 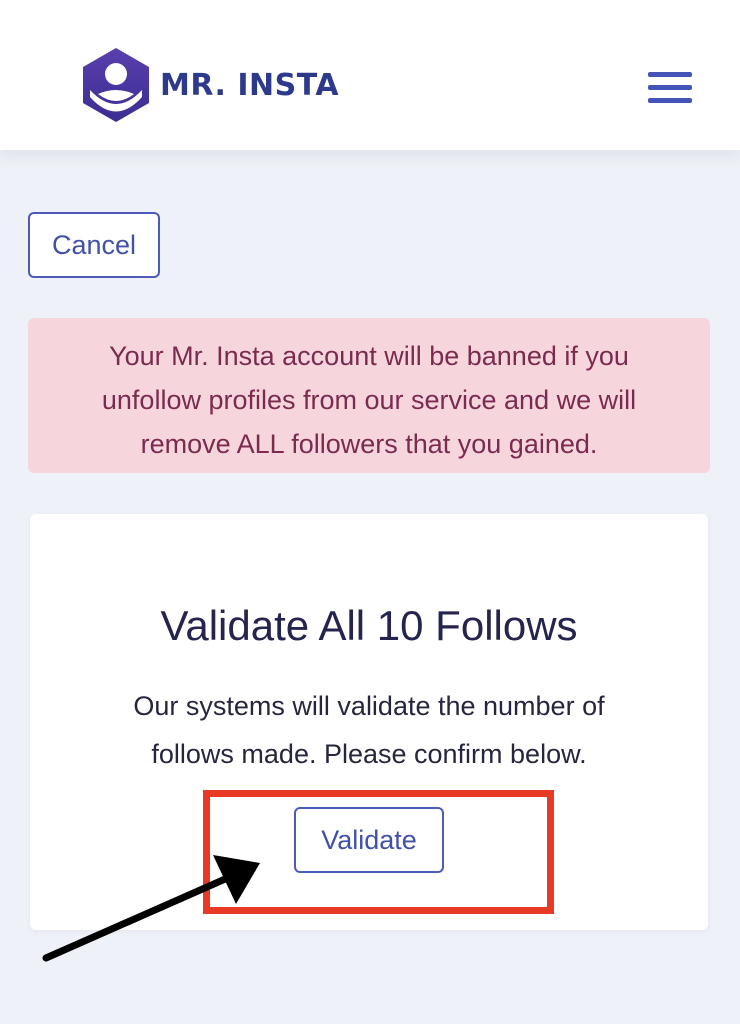 What do you see at coordinates (250, 85) in the screenshot?
I see `brand-name: MR. INSTA` at bounding box center [250, 85].